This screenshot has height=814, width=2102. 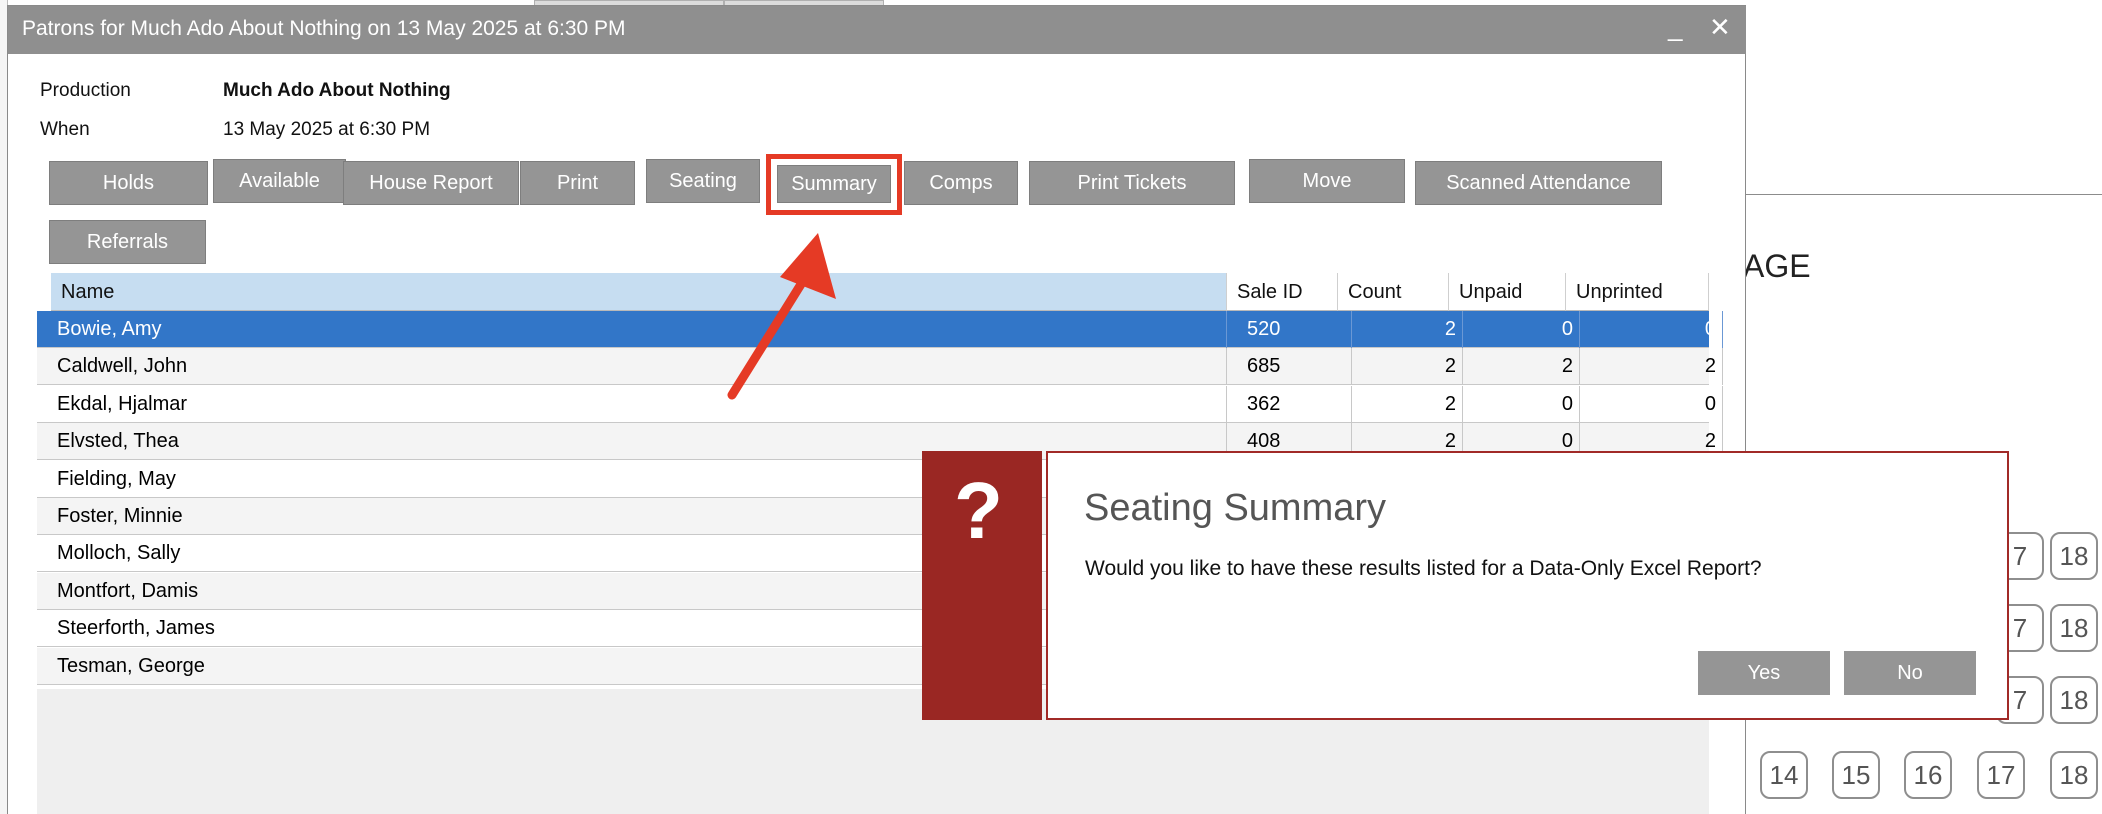 What do you see at coordinates (1764, 673) in the screenshot?
I see `yes-button: Yes` at bounding box center [1764, 673].